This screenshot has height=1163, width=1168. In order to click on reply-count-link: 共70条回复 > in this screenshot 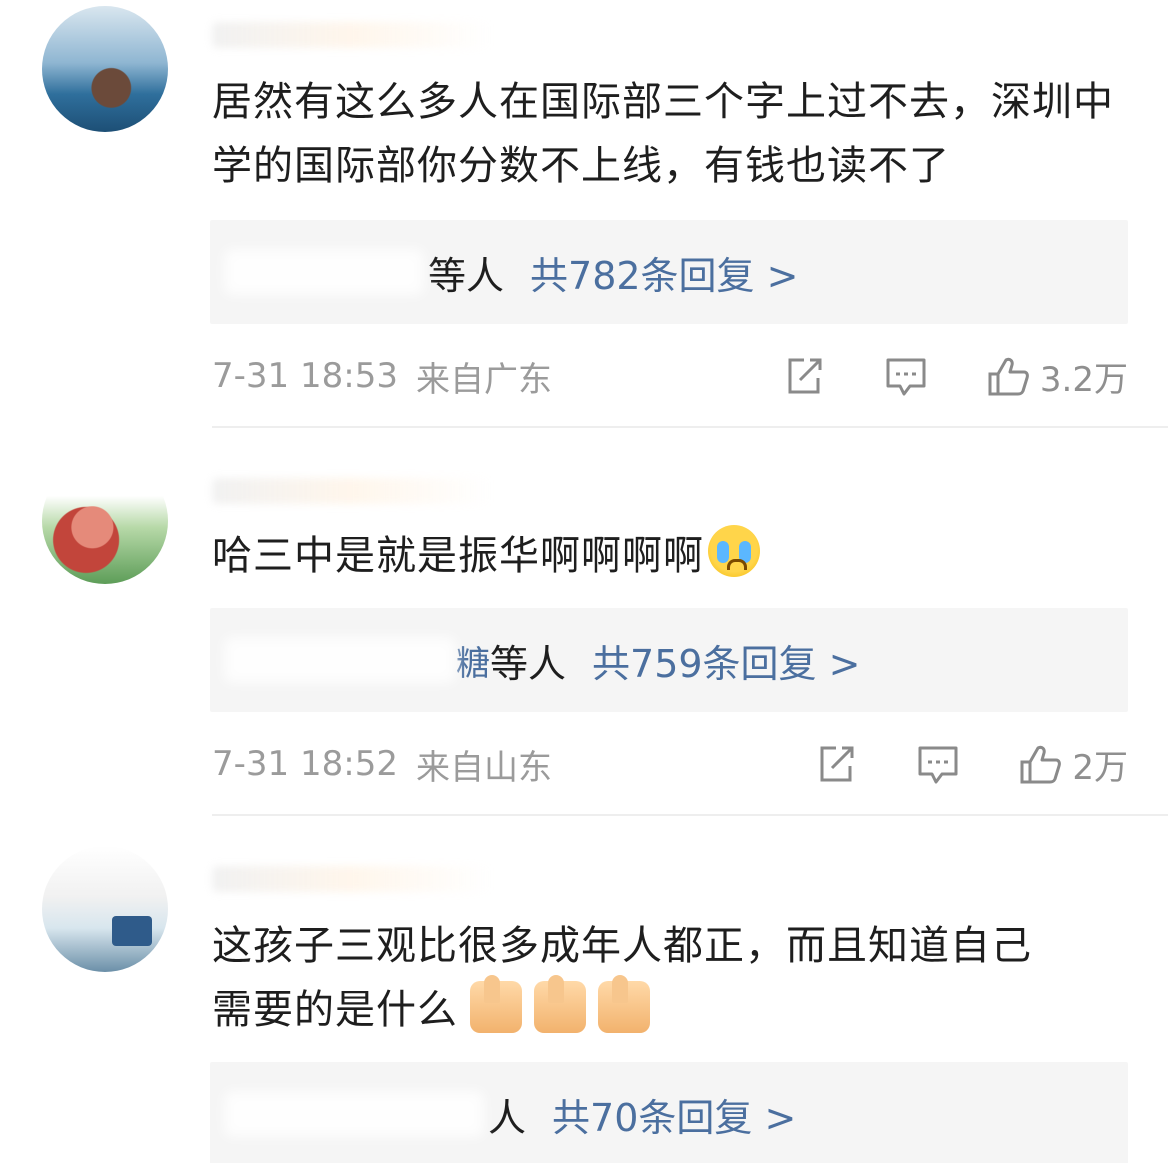, I will do `click(674, 1114)`.